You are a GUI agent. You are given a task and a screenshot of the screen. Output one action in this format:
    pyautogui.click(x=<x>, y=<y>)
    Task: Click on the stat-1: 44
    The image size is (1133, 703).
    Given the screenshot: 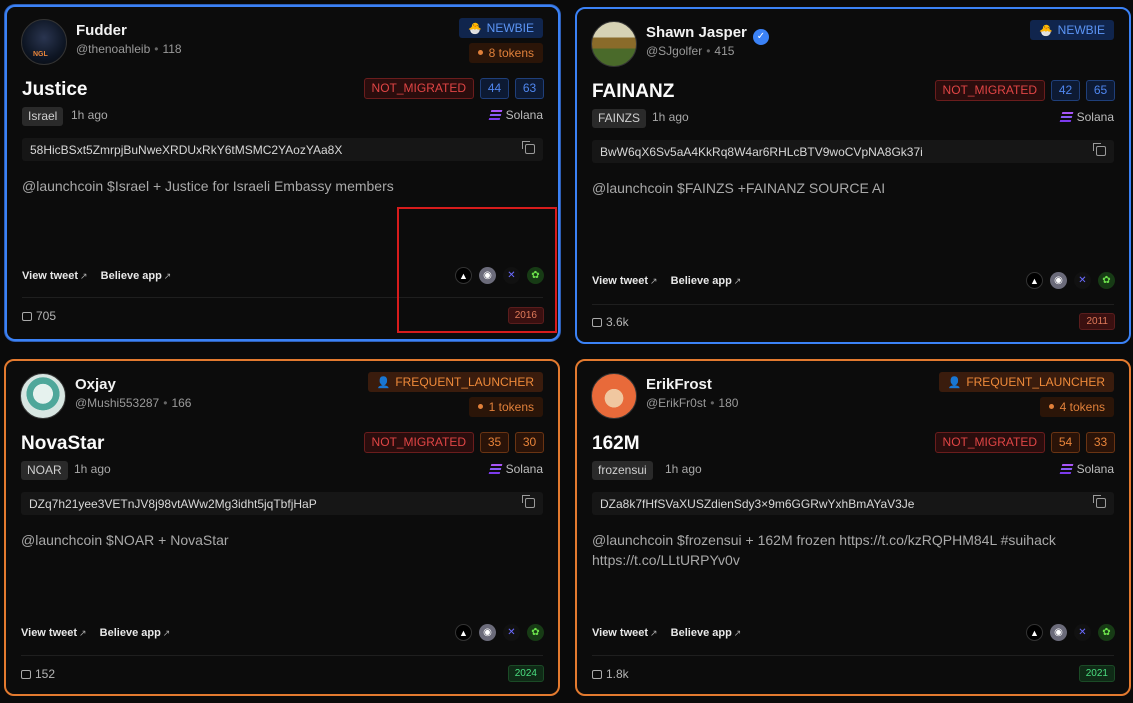 What is the action you would take?
    pyautogui.click(x=494, y=88)
    